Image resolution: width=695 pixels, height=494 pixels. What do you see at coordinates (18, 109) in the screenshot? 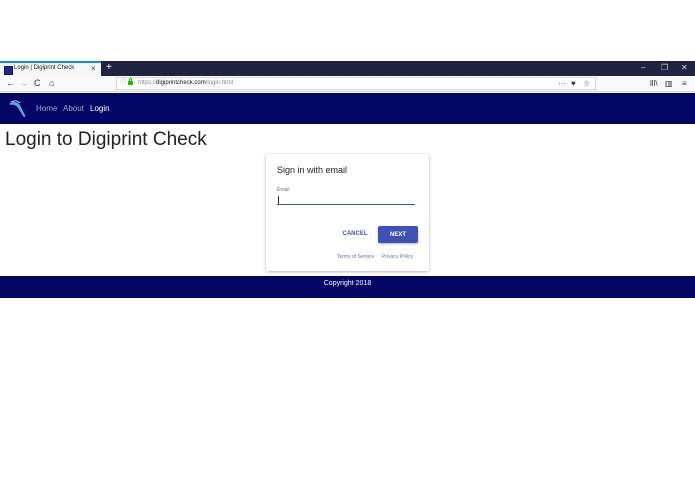
I see `fingerprint-logo-icon` at bounding box center [18, 109].